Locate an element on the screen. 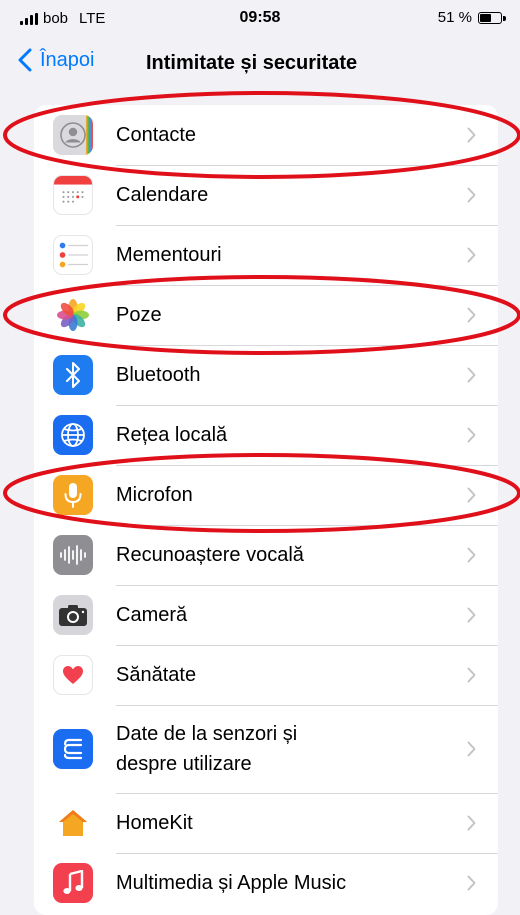 The image size is (520, 915). list-item-label: HomeKit is located at coordinates (154, 823).